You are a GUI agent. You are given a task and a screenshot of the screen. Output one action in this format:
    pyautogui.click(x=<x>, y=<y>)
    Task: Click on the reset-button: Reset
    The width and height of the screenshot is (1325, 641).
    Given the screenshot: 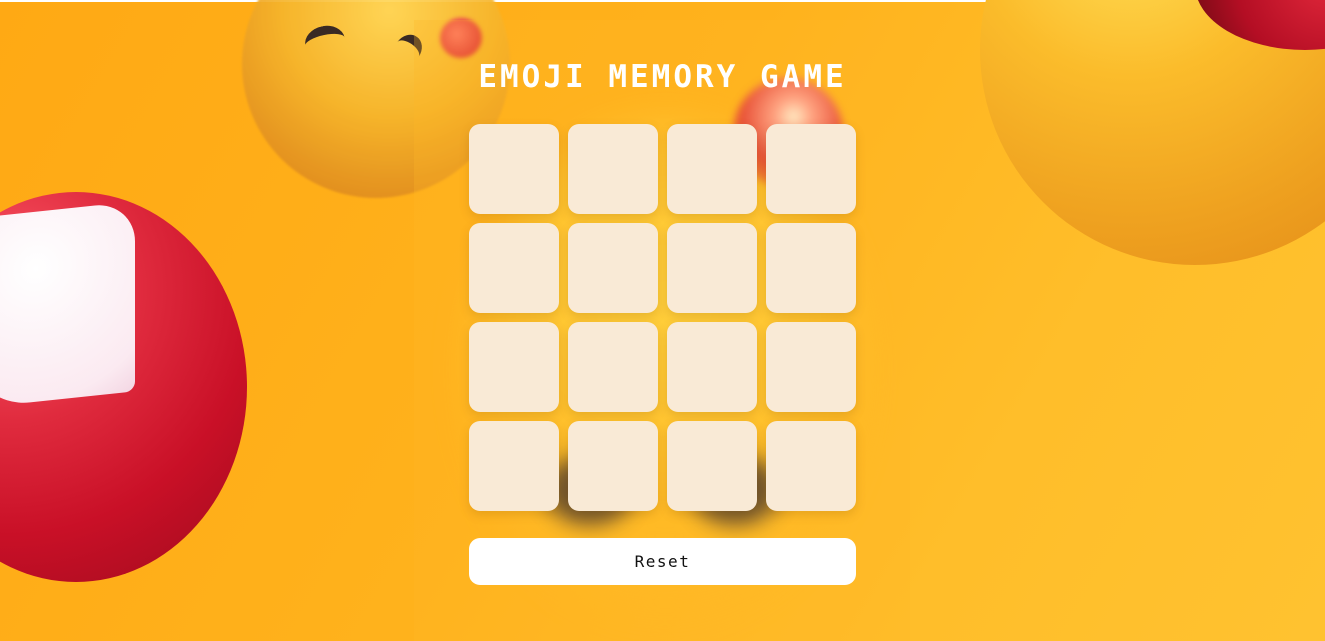 What is the action you would take?
    pyautogui.click(x=662, y=561)
    